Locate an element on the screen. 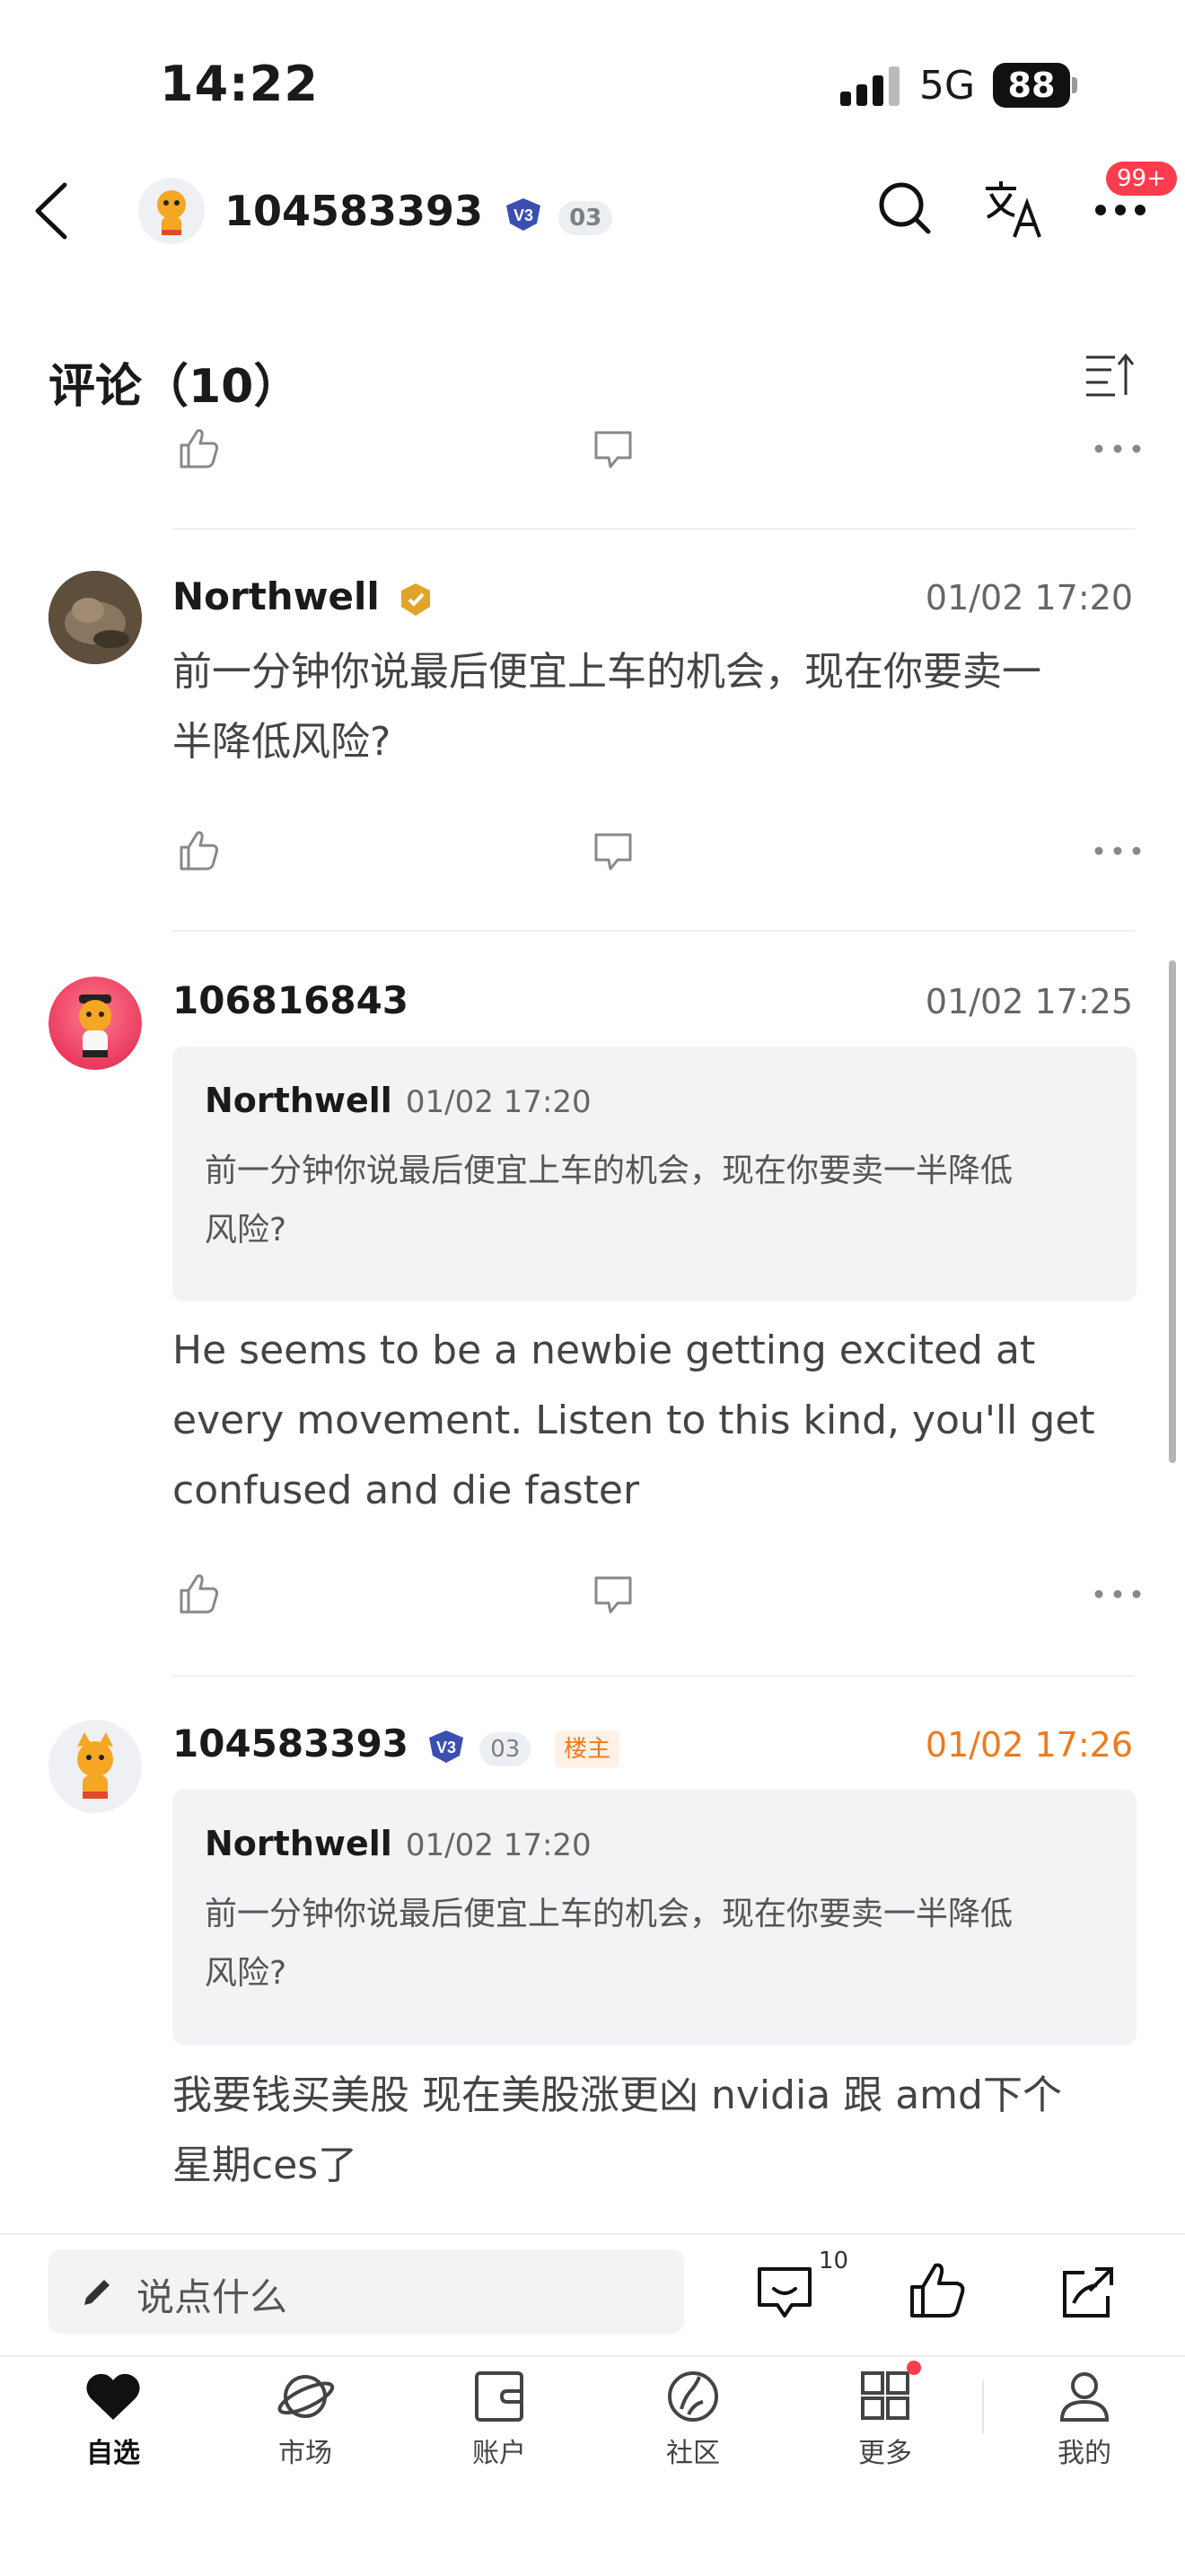  grid-icon is located at coordinates (885, 2395).